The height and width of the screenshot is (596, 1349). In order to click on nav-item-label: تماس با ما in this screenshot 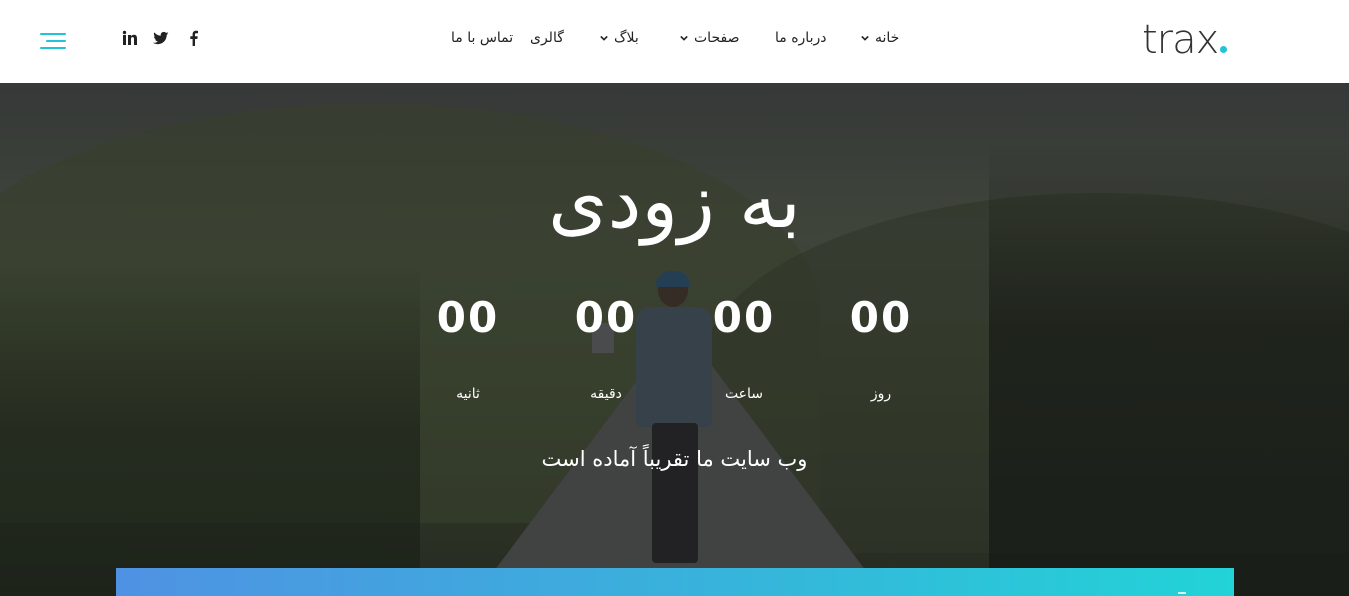, I will do `click(482, 38)`.